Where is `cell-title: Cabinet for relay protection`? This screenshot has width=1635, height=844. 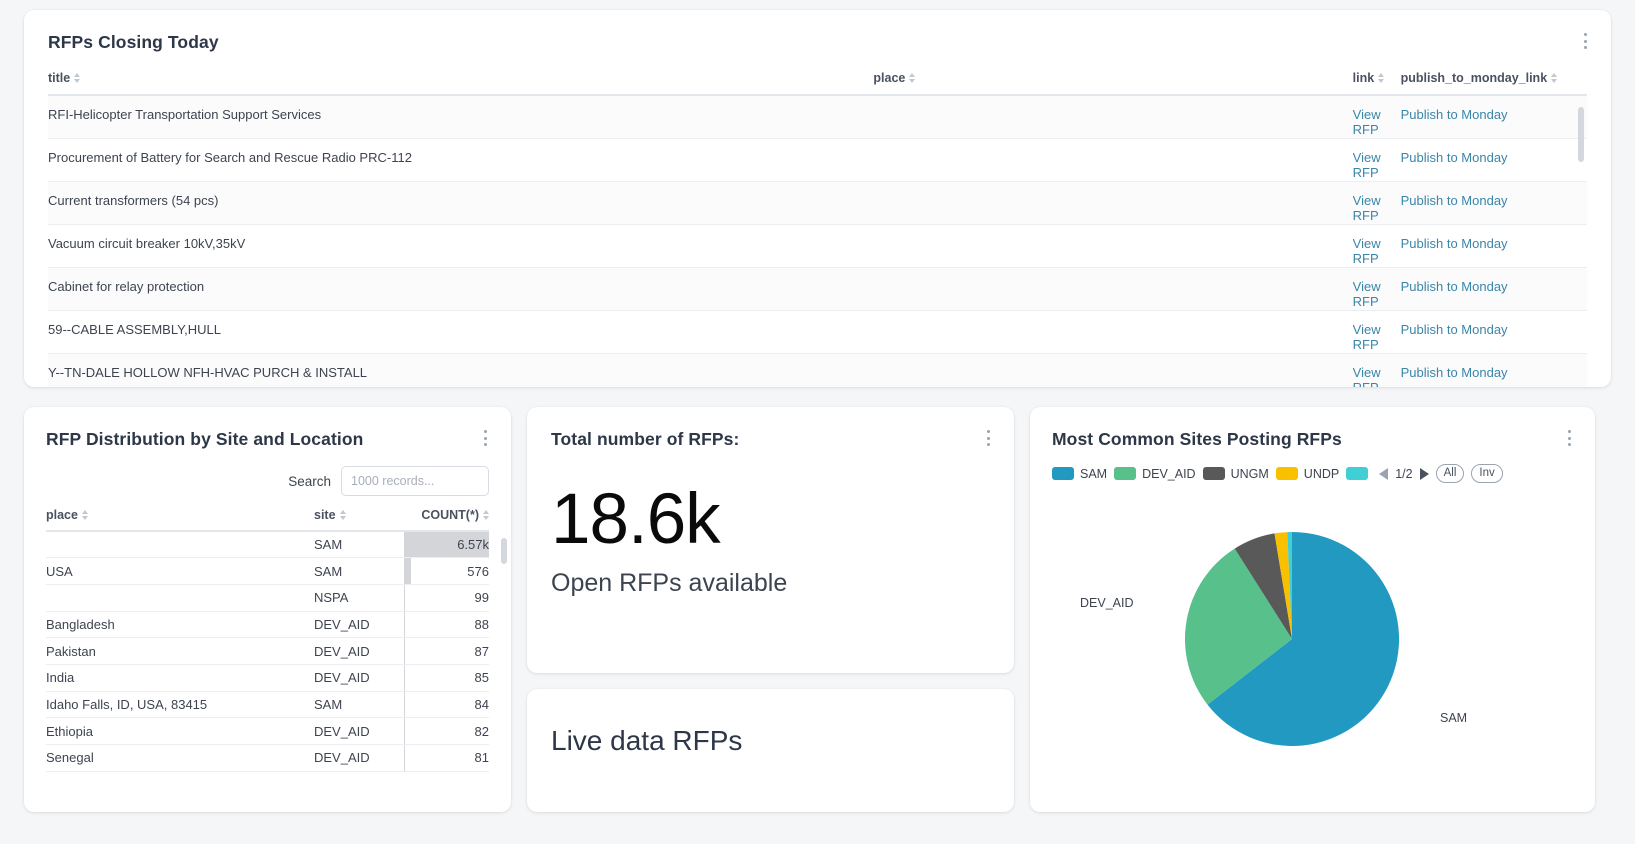 cell-title: Cabinet for relay protection is located at coordinates (461, 289).